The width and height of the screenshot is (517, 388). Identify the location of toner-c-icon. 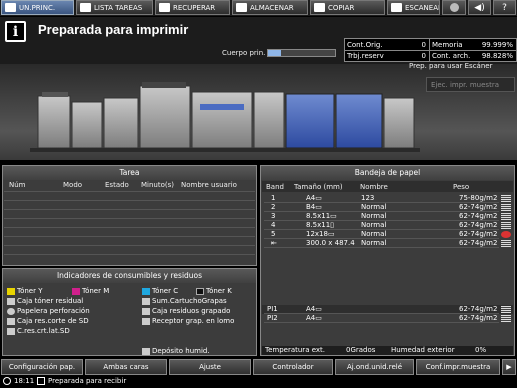
(146, 291).